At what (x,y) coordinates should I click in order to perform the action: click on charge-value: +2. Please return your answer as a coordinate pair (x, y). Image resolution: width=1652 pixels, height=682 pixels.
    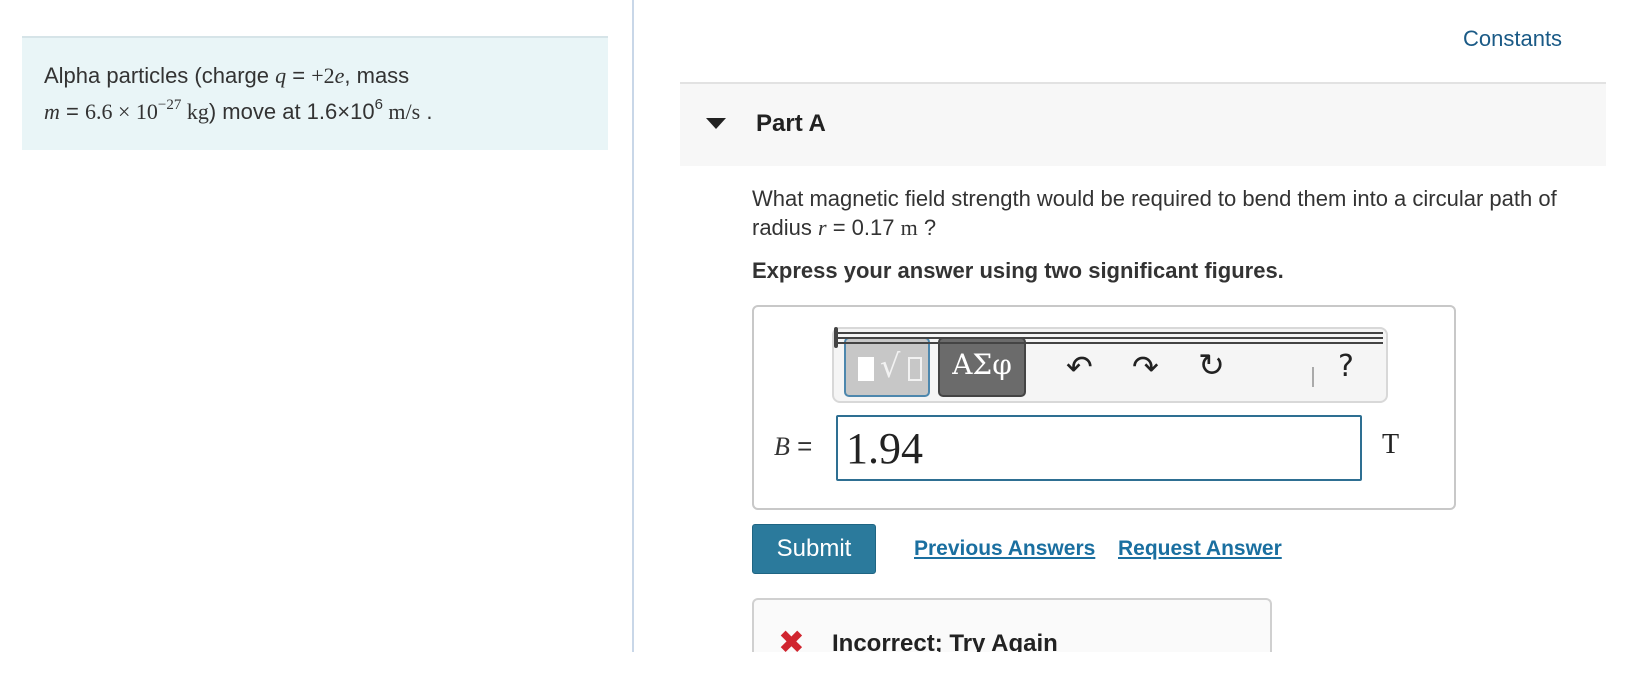
    Looking at the image, I should click on (323, 75).